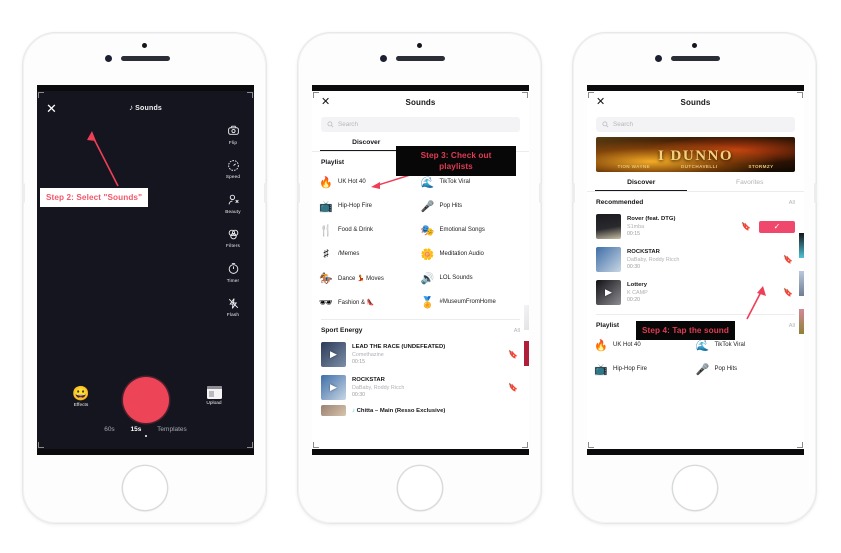  Describe the element at coordinates (368, 354) in the screenshot. I see `song-artist: Comethazine` at that location.